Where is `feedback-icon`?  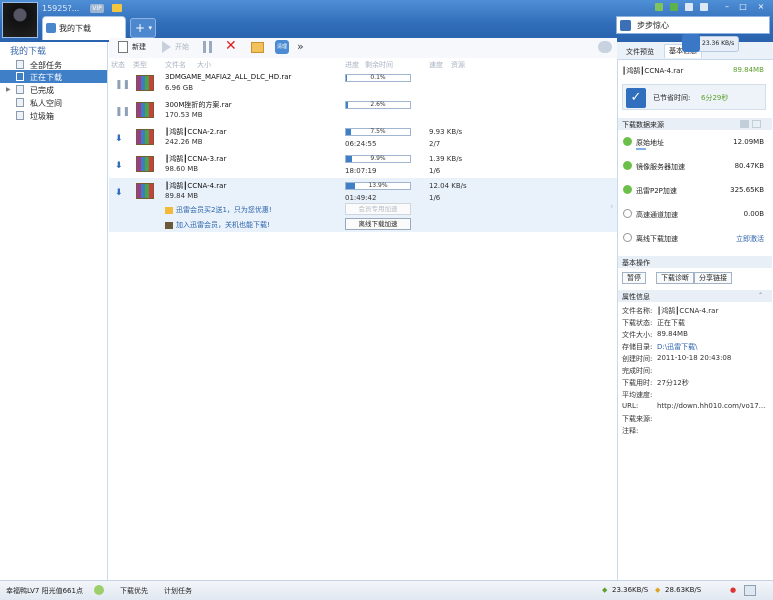
feedback-icon is located at coordinates (689, 7).